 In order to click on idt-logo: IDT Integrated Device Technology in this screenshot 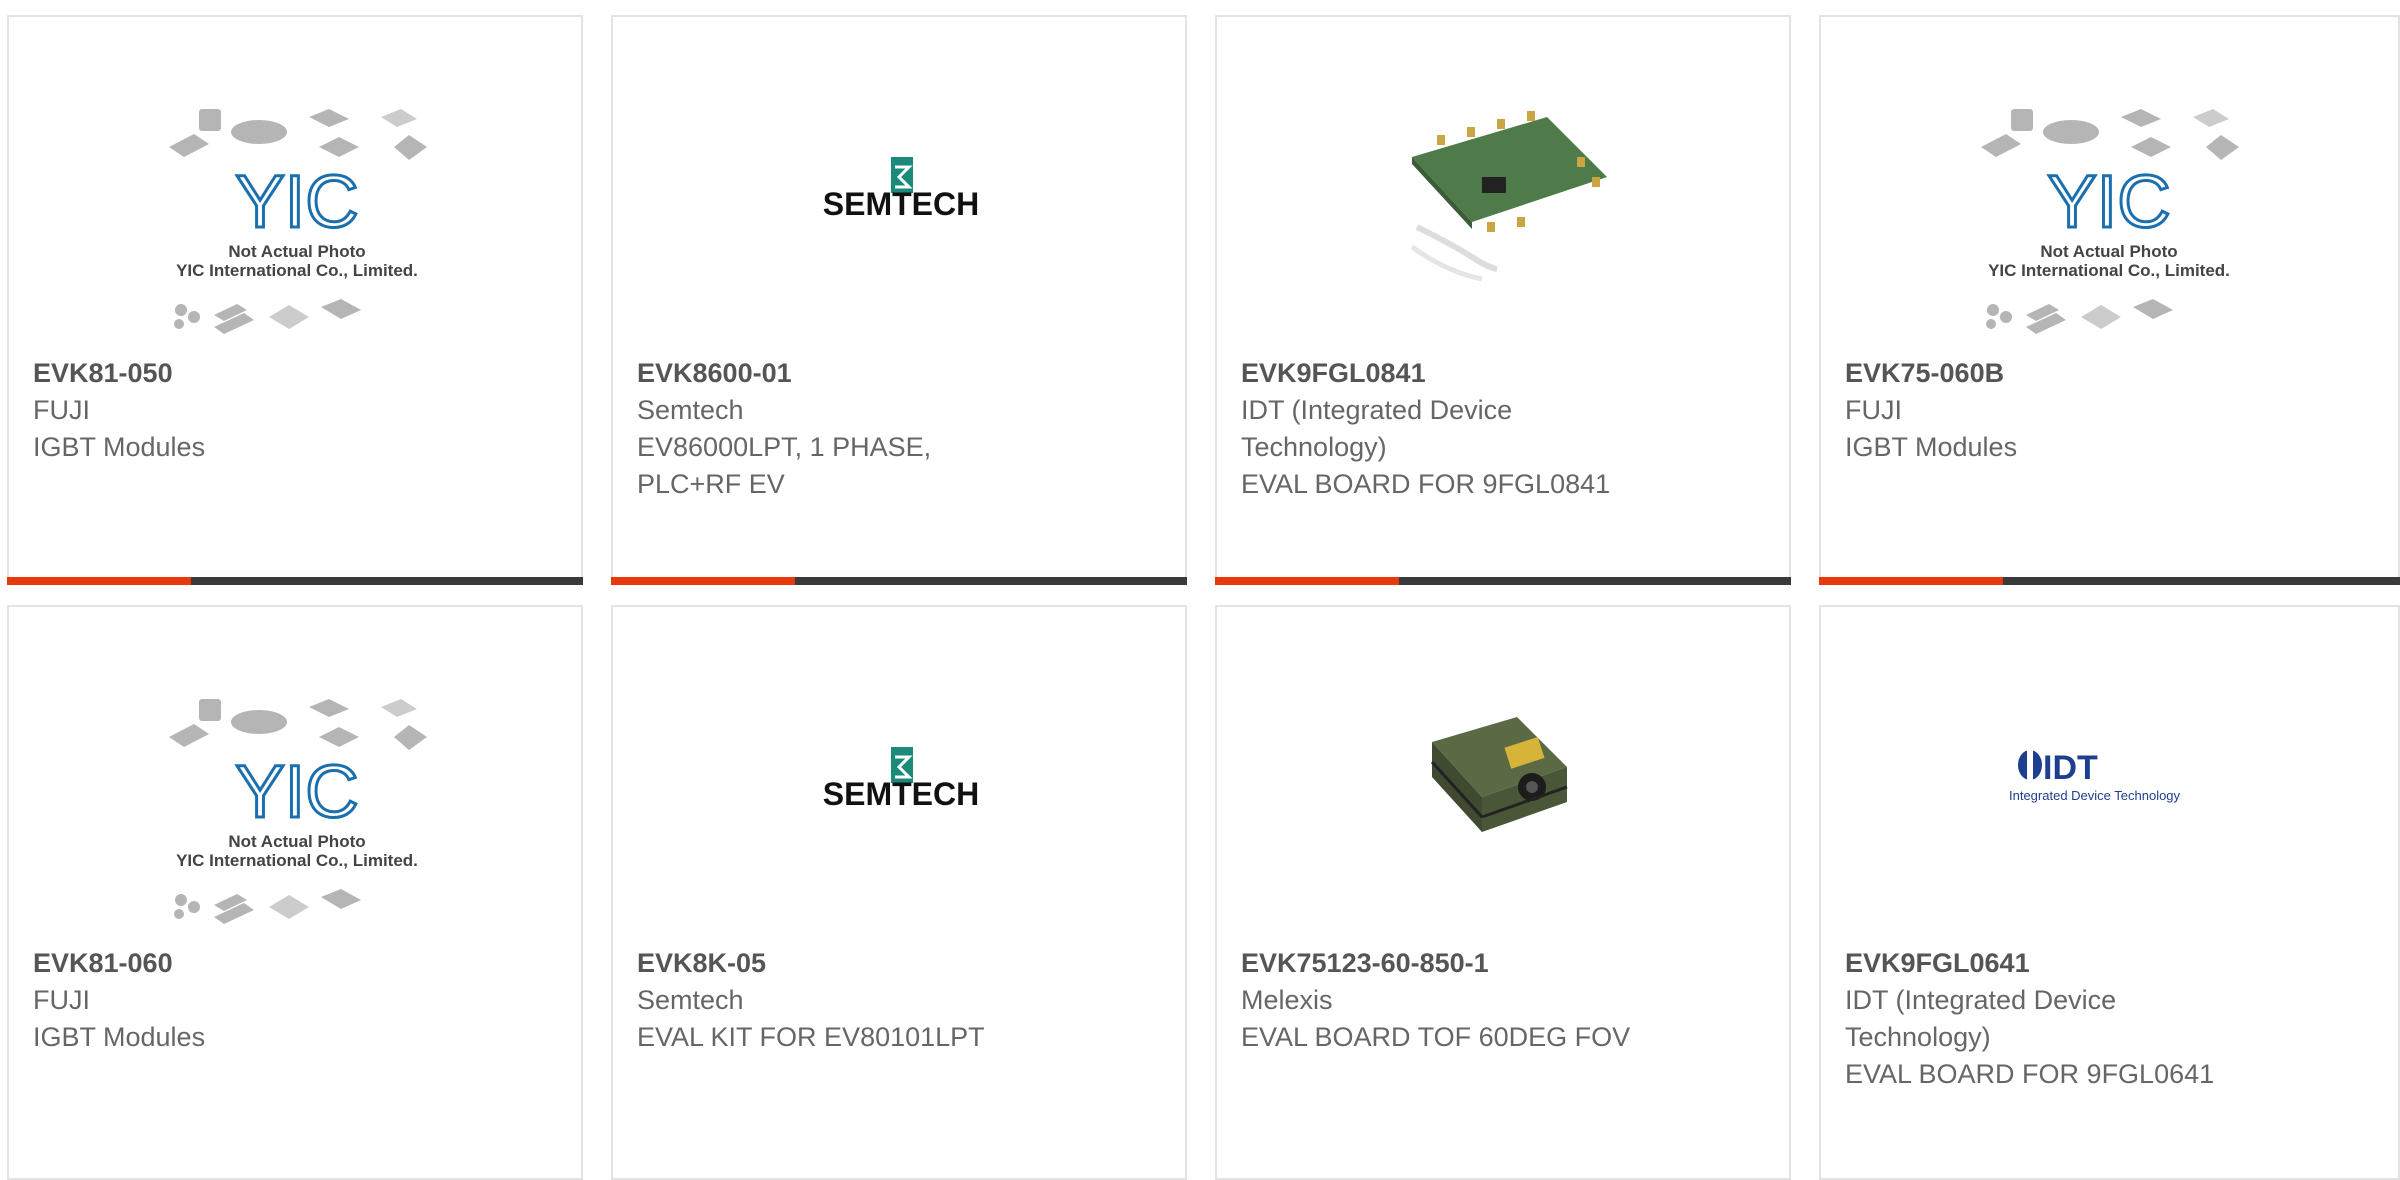, I will do `click(2095, 775)`.